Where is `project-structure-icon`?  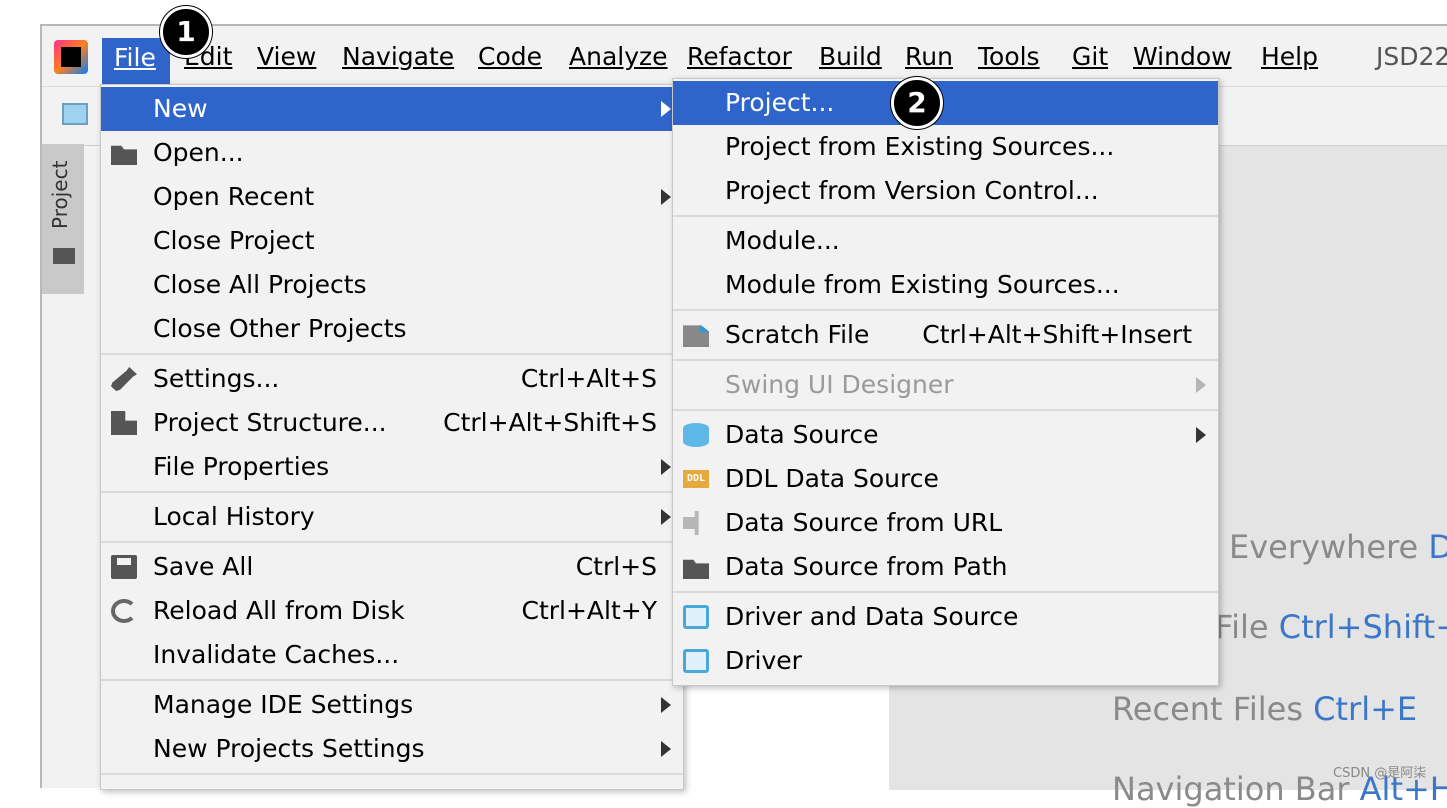
project-structure-icon is located at coordinates (124, 423).